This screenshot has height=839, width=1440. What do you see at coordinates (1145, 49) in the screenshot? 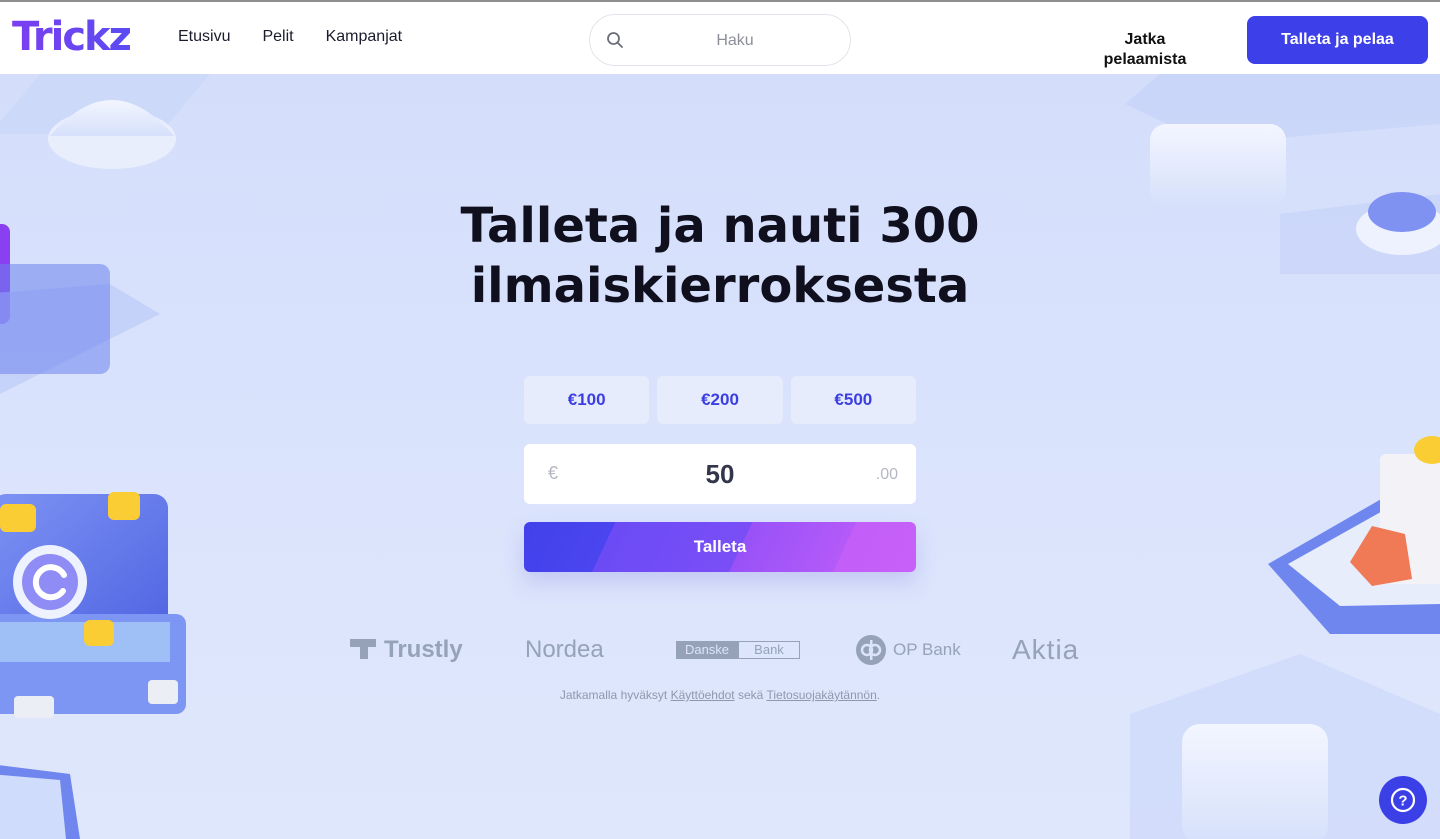
I see `continue-playing-link: Jatka pelaamista` at bounding box center [1145, 49].